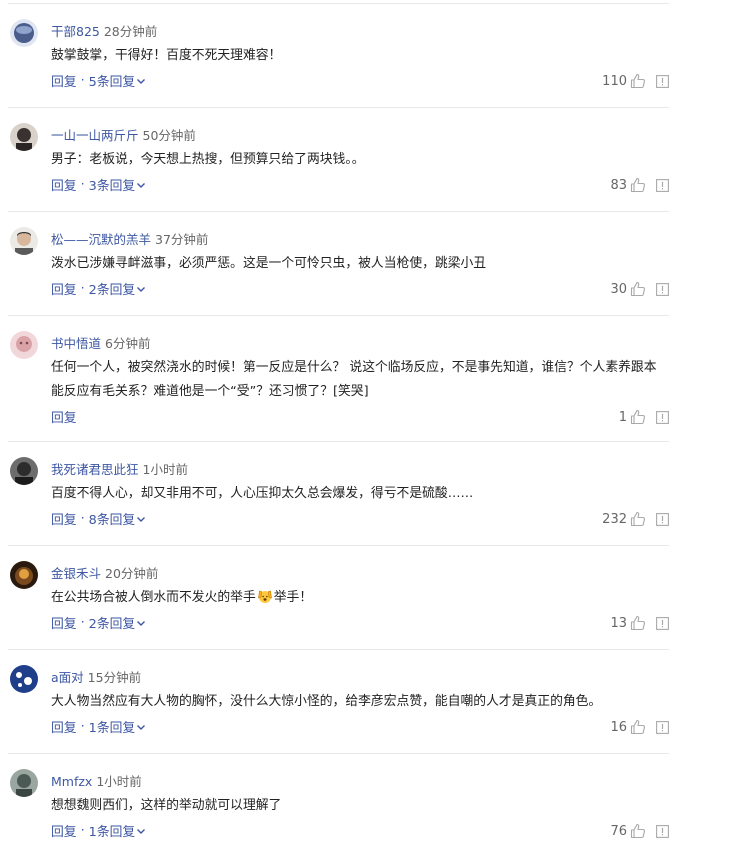 This screenshot has width=734, height=848. Describe the element at coordinates (132, 573) in the screenshot. I see `timestamp: 20分钟前` at that location.